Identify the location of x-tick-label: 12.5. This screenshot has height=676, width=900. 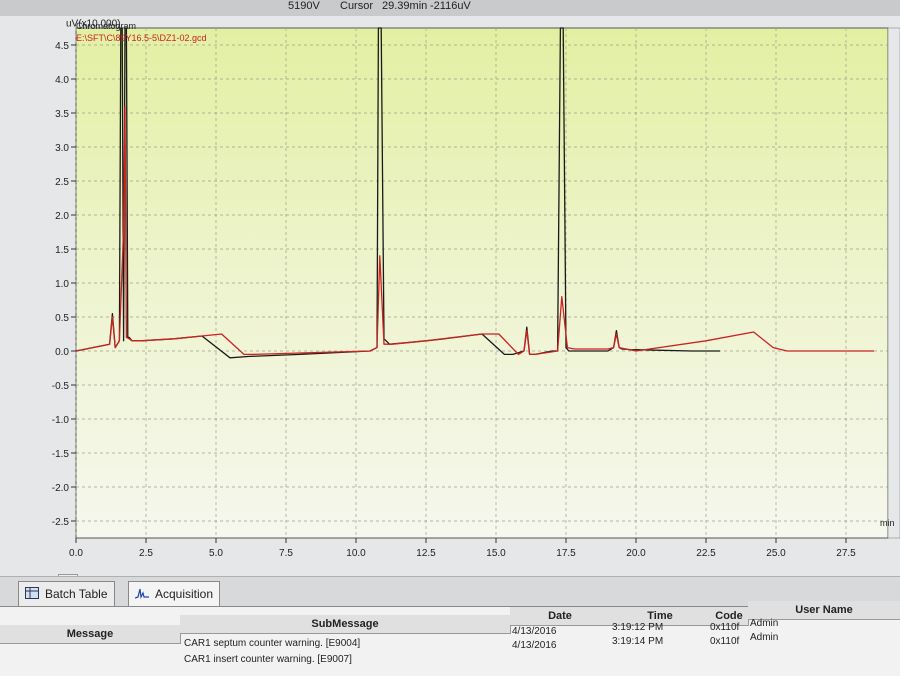
(426, 553).